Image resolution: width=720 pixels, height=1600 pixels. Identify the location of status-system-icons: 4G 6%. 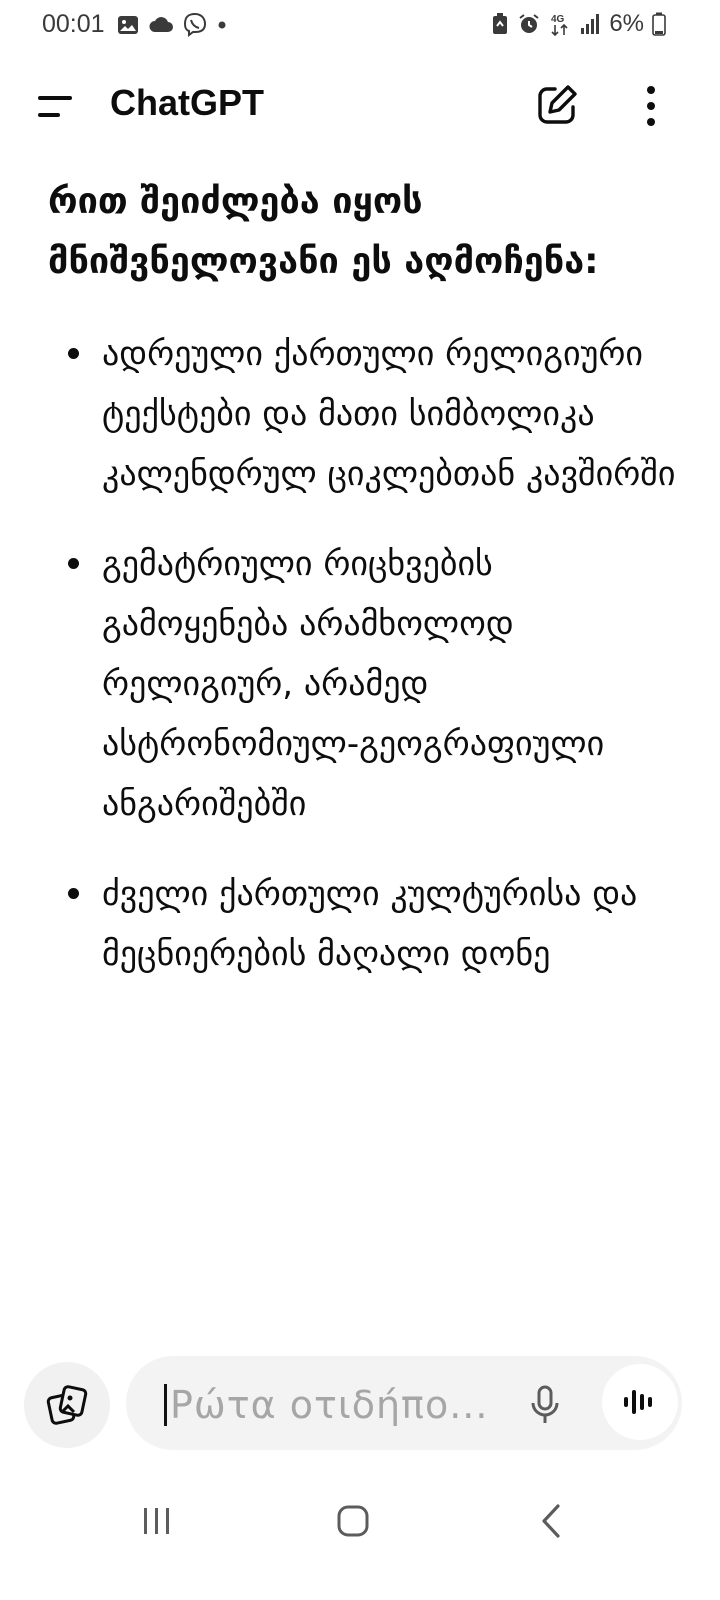
(578, 24).